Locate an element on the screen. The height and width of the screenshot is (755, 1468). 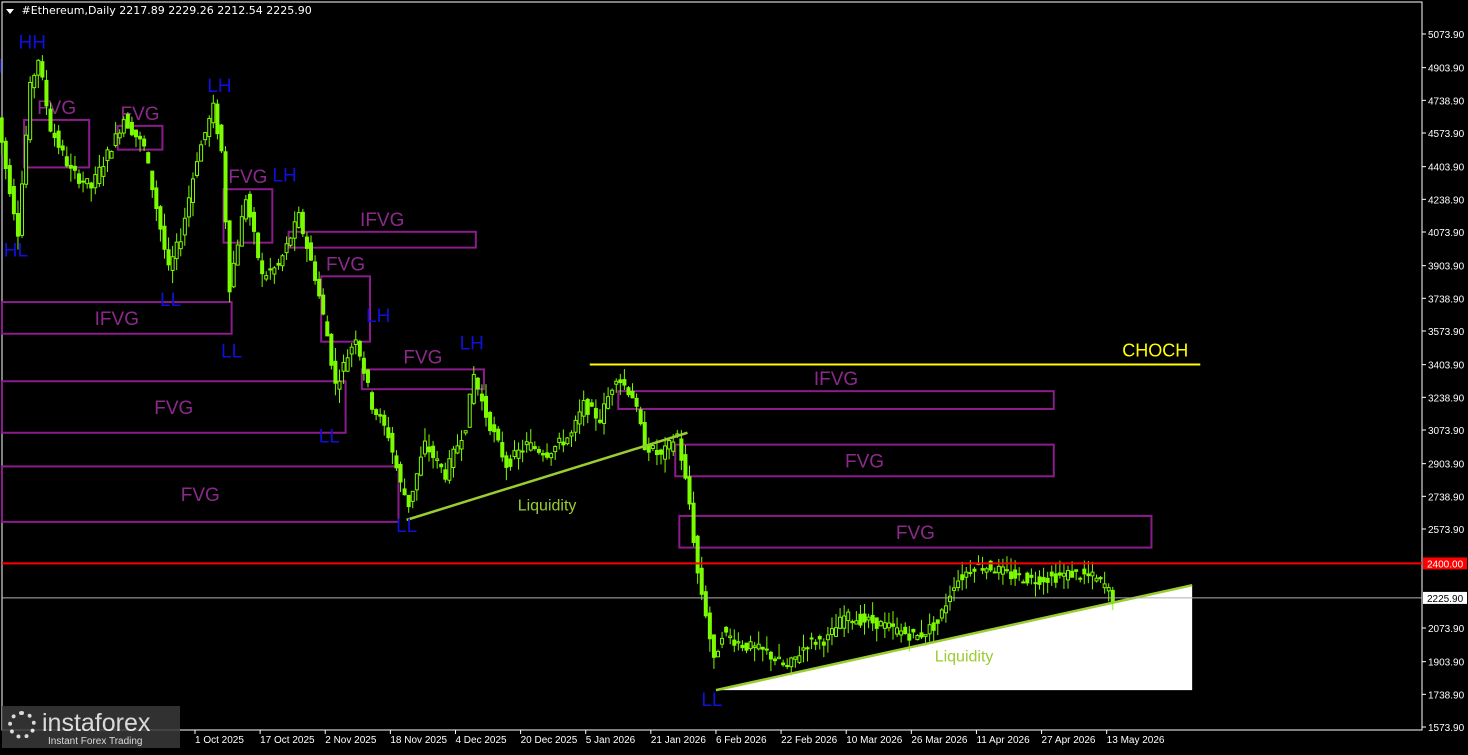
x-tick-label-10: 10 Mar 2026 is located at coordinates (874, 740).